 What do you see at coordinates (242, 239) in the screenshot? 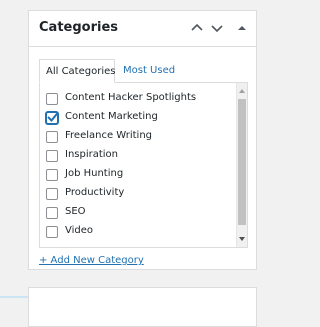
I see `scroll-down-icon` at bounding box center [242, 239].